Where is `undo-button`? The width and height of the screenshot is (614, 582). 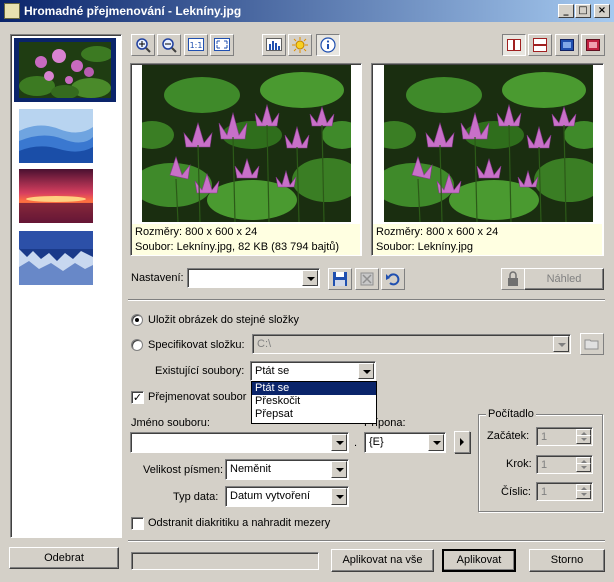 undo-button is located at coordinates (393, 279).